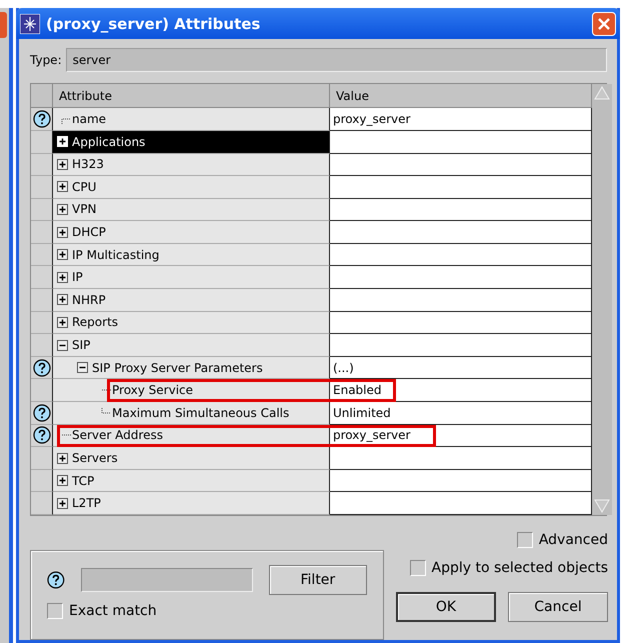 The width and height of the screenshot is (623, 643). What do you see at coordinates (509, 568) in the screenshot?
I see `checkbox: Apply to selected objects` at bounding box center [509, 568].